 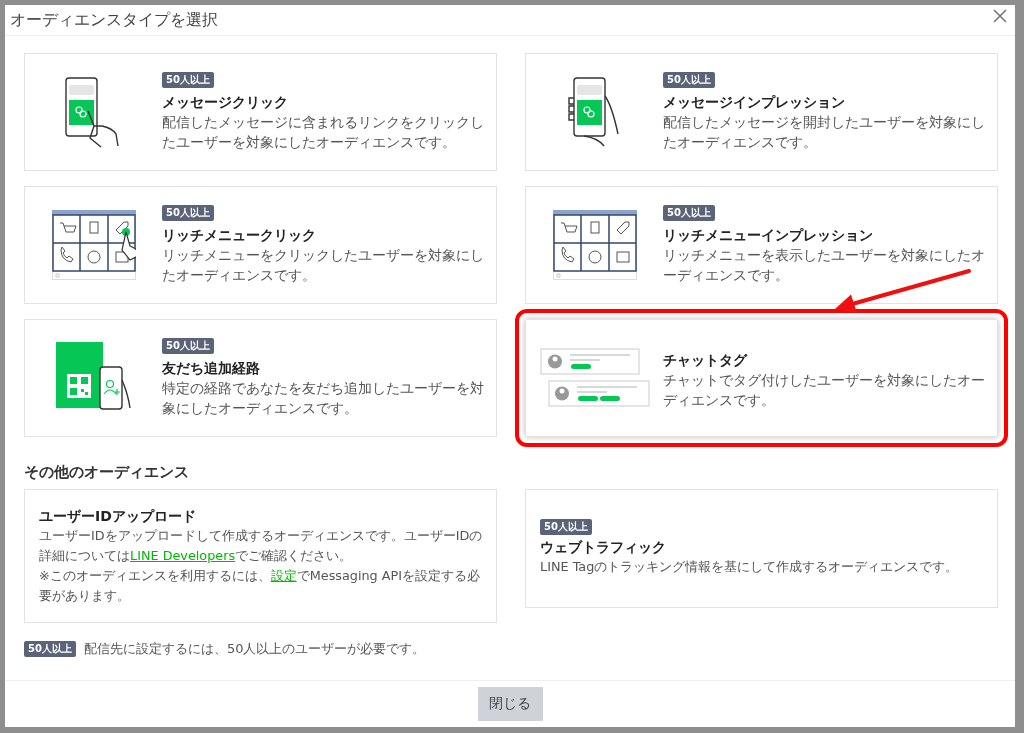 What do you see at coordinates (254, 649) in the screenshot?
I see `requirement-note: 配信先に設定するには、50人以上のユーザーが必要です。` at bounding box center [254, 649].